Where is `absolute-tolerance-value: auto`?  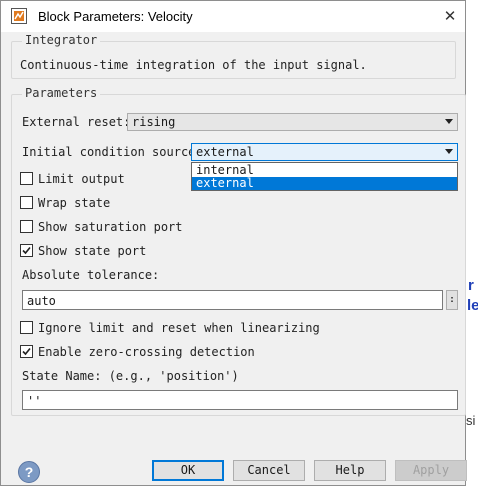 absolute-tolerance-value: auto is located at coordinates (41, 301).